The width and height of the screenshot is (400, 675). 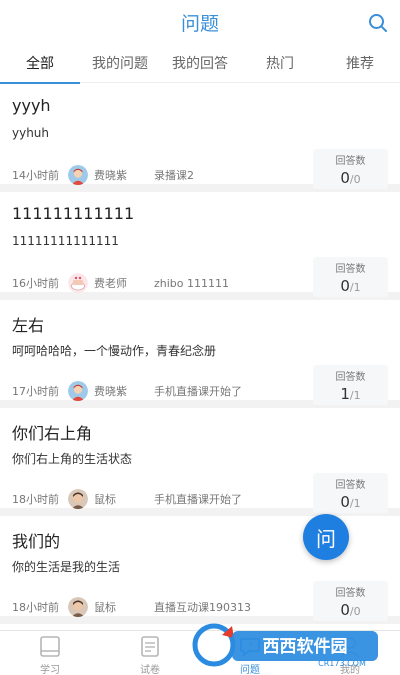 I want to click on answered-count: 1, so click(x=345, y=394).